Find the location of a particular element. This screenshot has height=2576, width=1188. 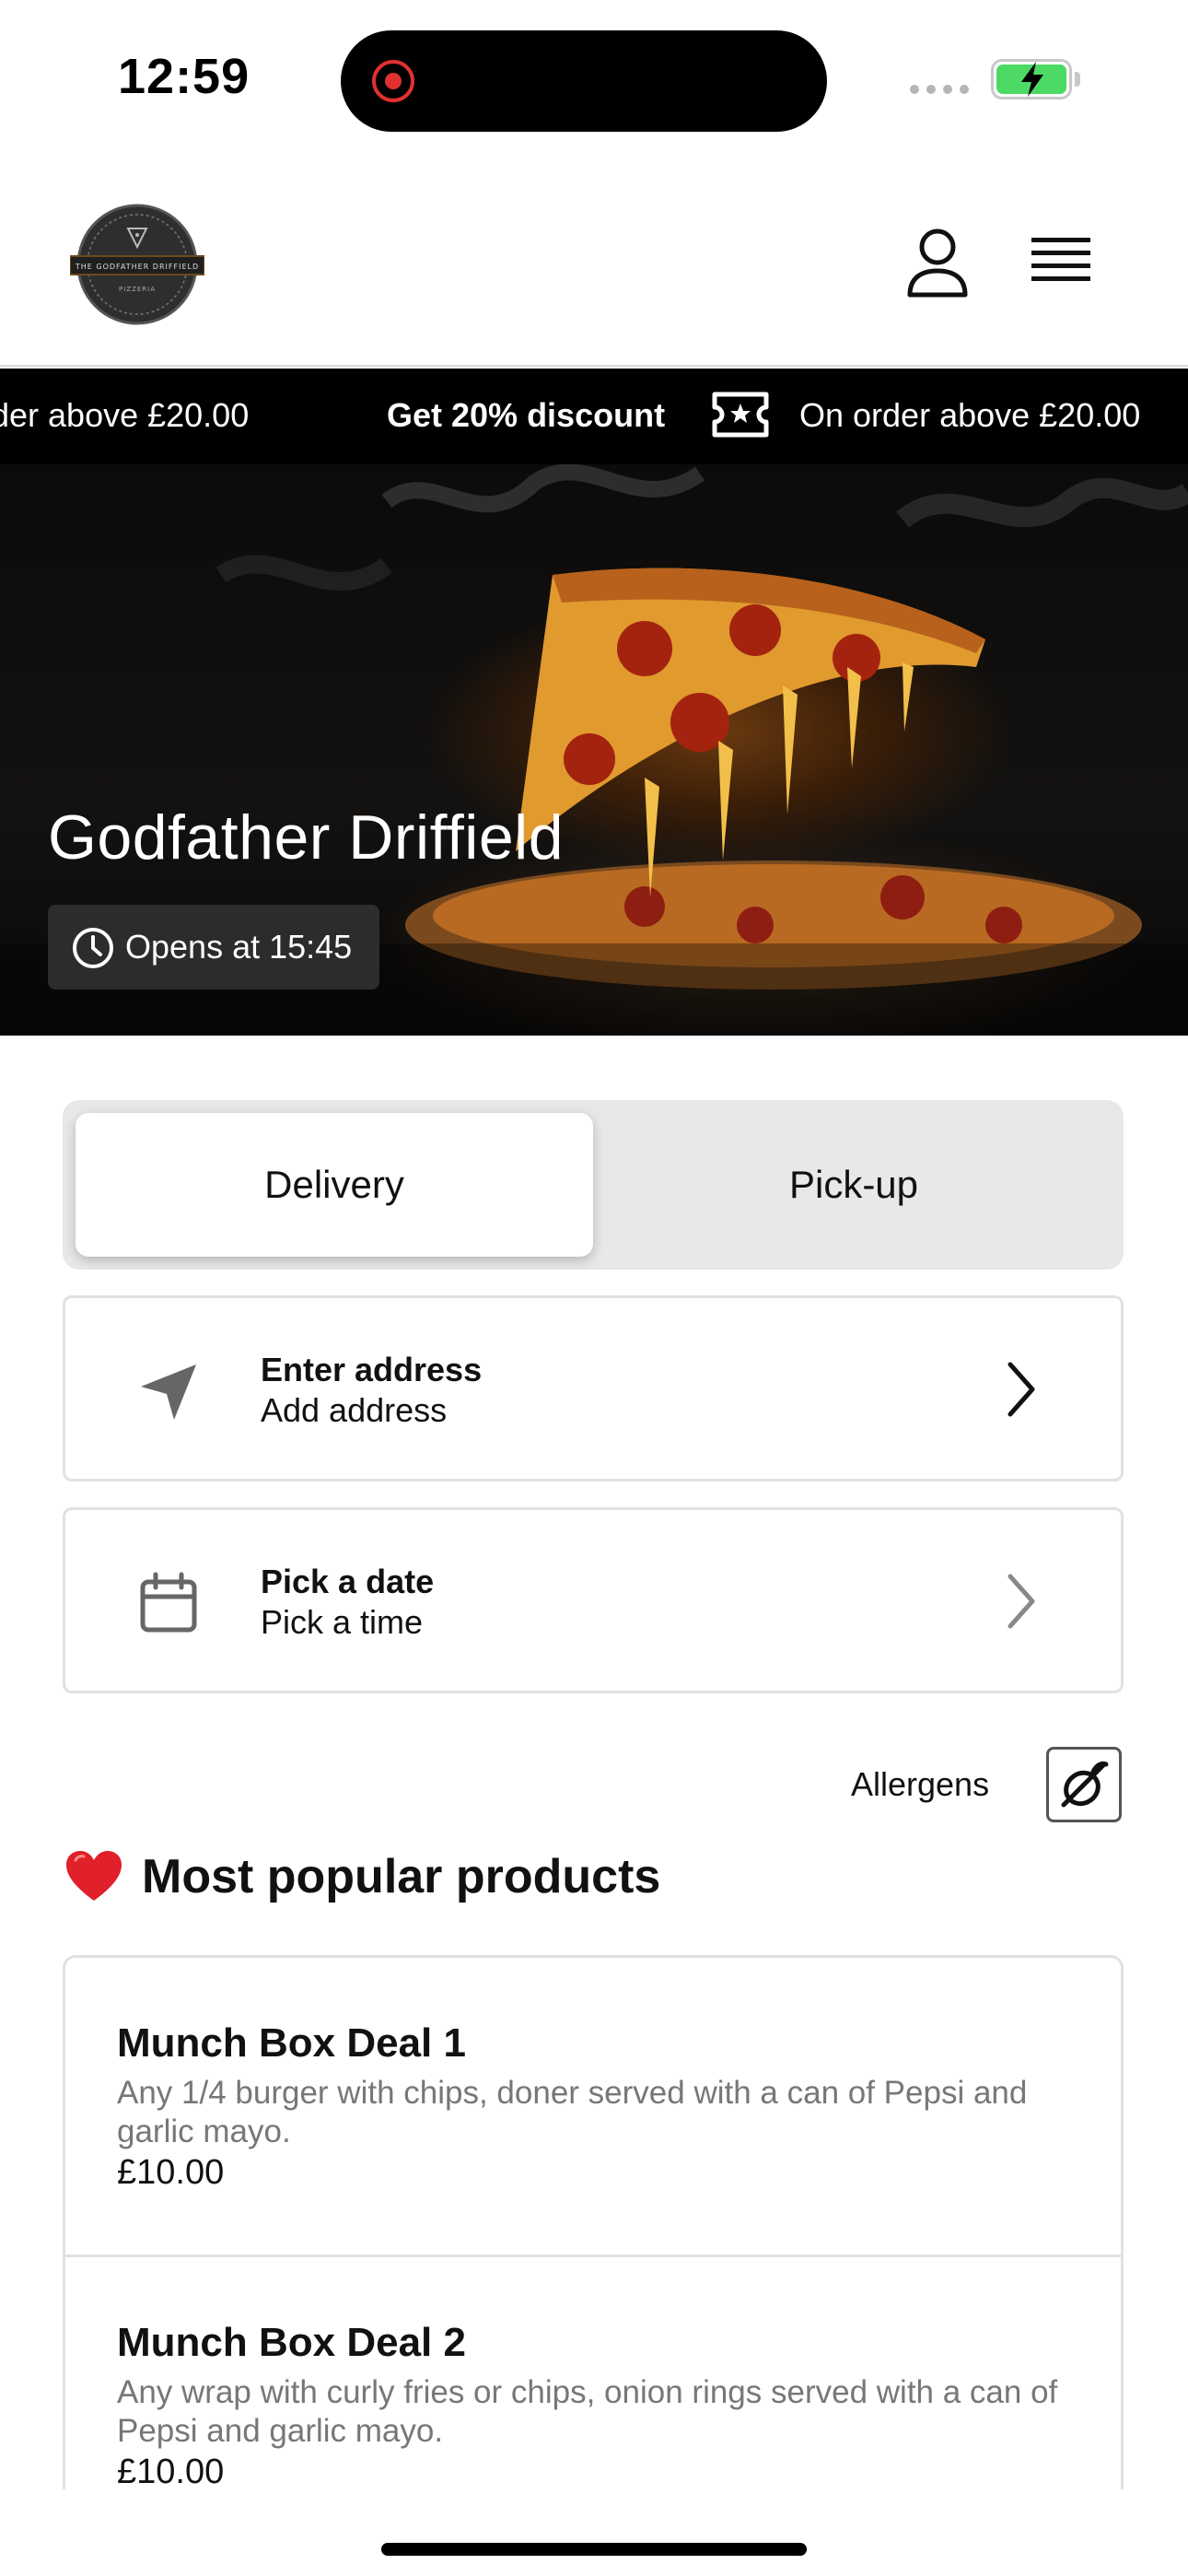

heart-icon is located at coordinates (94, 1876).